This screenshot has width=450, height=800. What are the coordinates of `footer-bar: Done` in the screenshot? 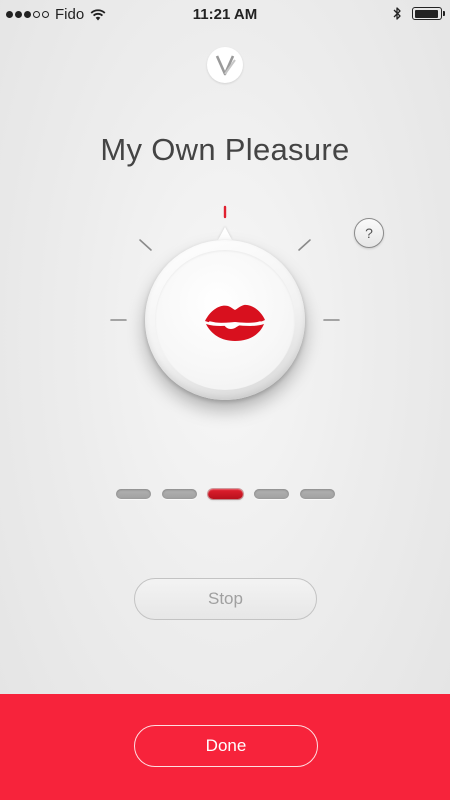 It's located at (225, 747).